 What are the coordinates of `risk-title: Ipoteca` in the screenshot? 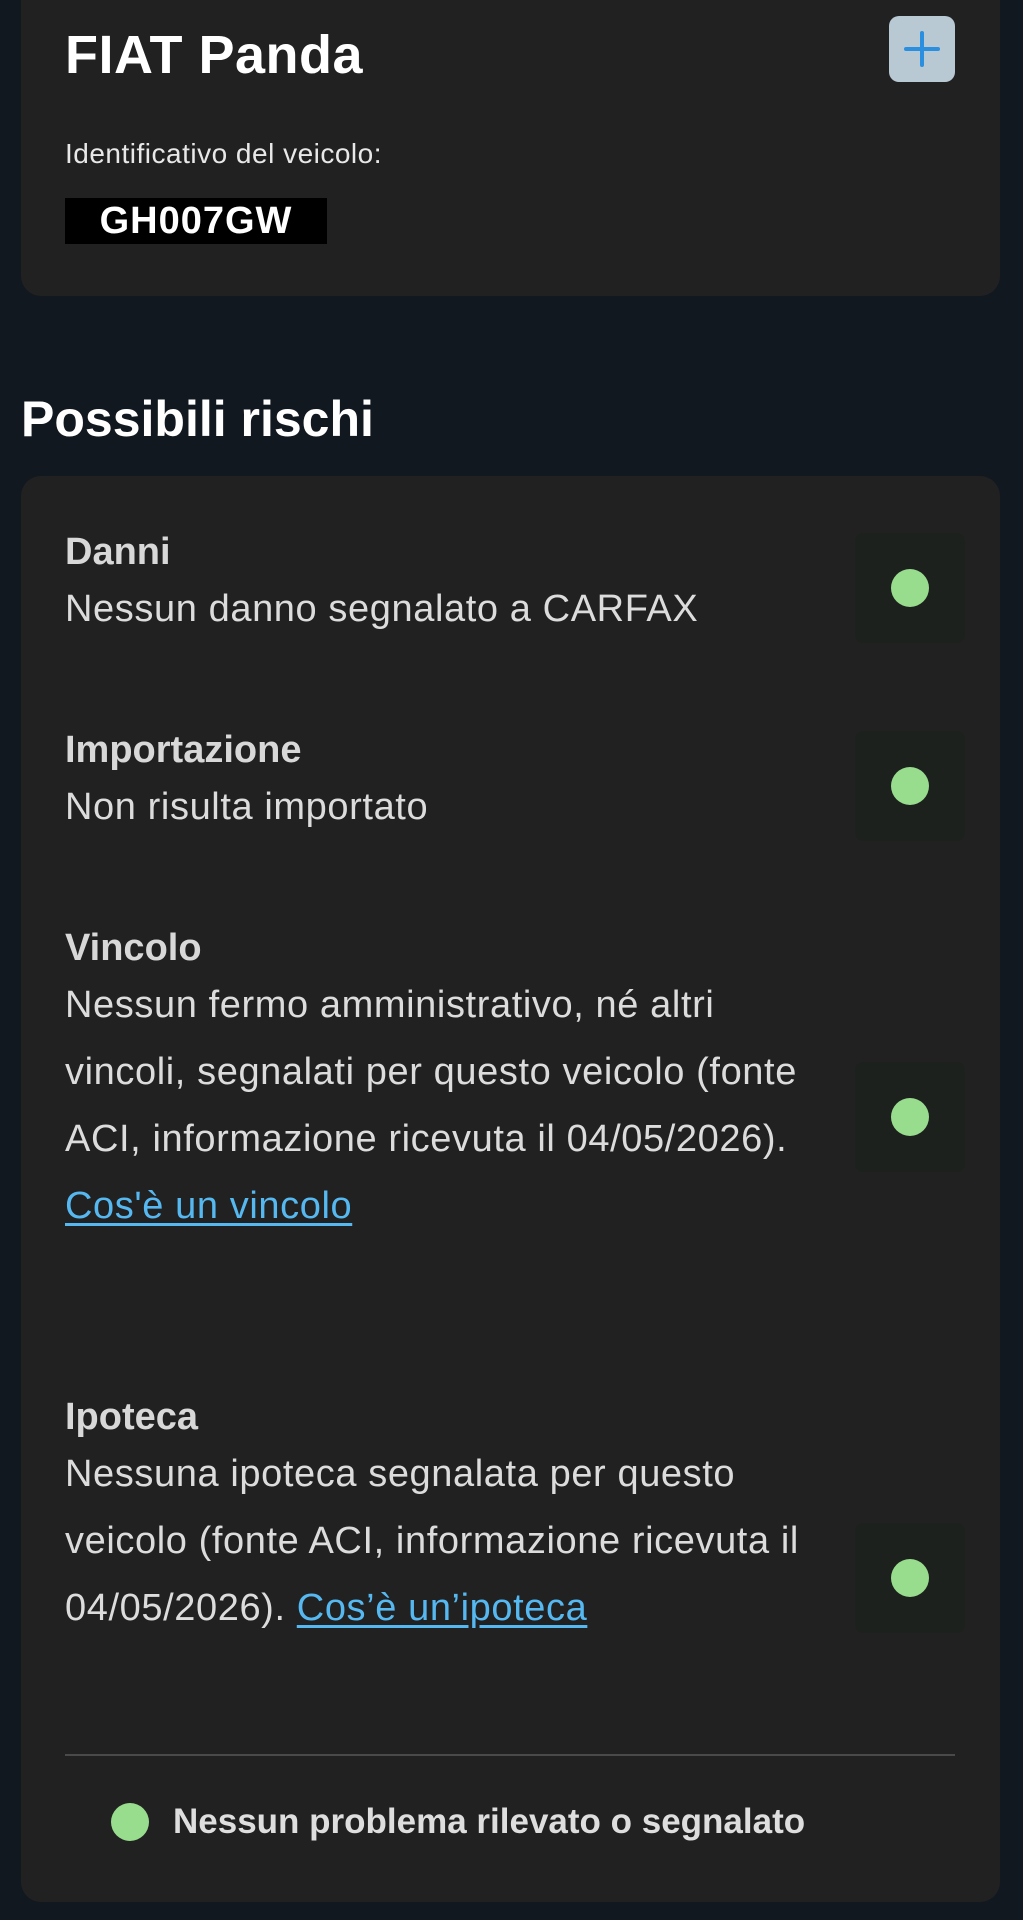 It's located at (132, 1417).